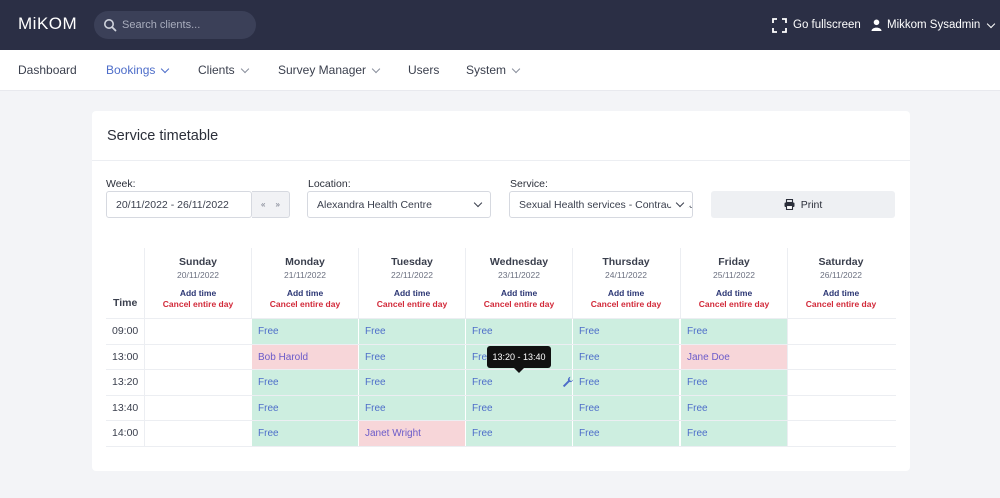 Image resolution: width=1000 pixels, height=498 pixels. I want to click on booked-slot: Bob Harold, so click(304, 357).